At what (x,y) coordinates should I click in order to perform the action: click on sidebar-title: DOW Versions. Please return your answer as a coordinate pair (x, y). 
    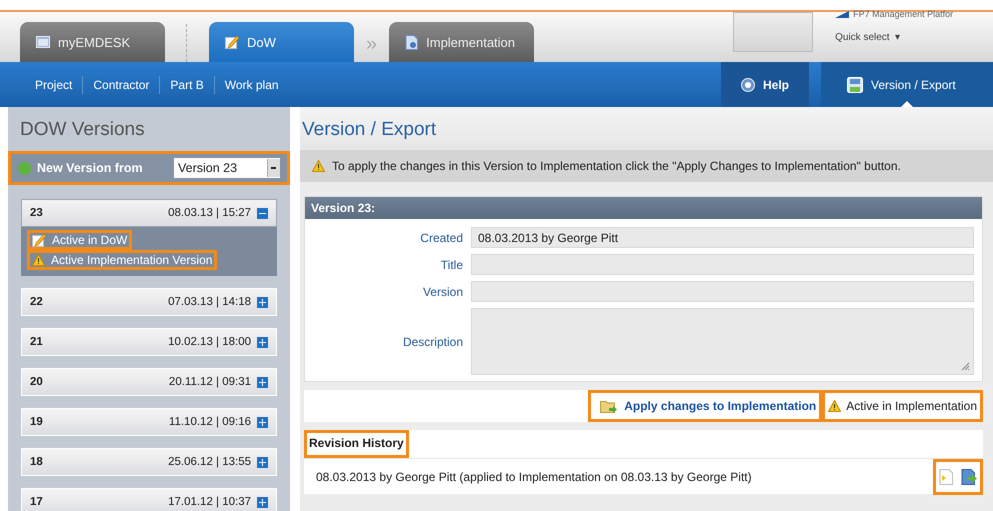
    Looking at the image, I should click on (82, 130).